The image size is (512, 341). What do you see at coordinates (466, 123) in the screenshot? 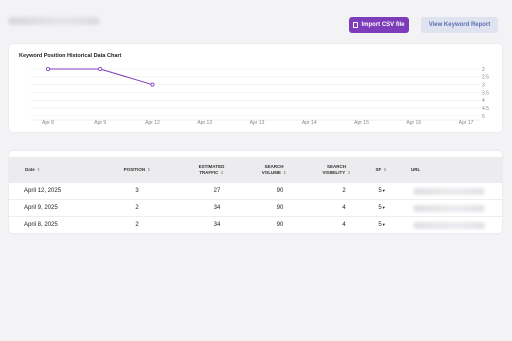
I see `x-tick-label: Apr 17` at bounding box center [466, 123].